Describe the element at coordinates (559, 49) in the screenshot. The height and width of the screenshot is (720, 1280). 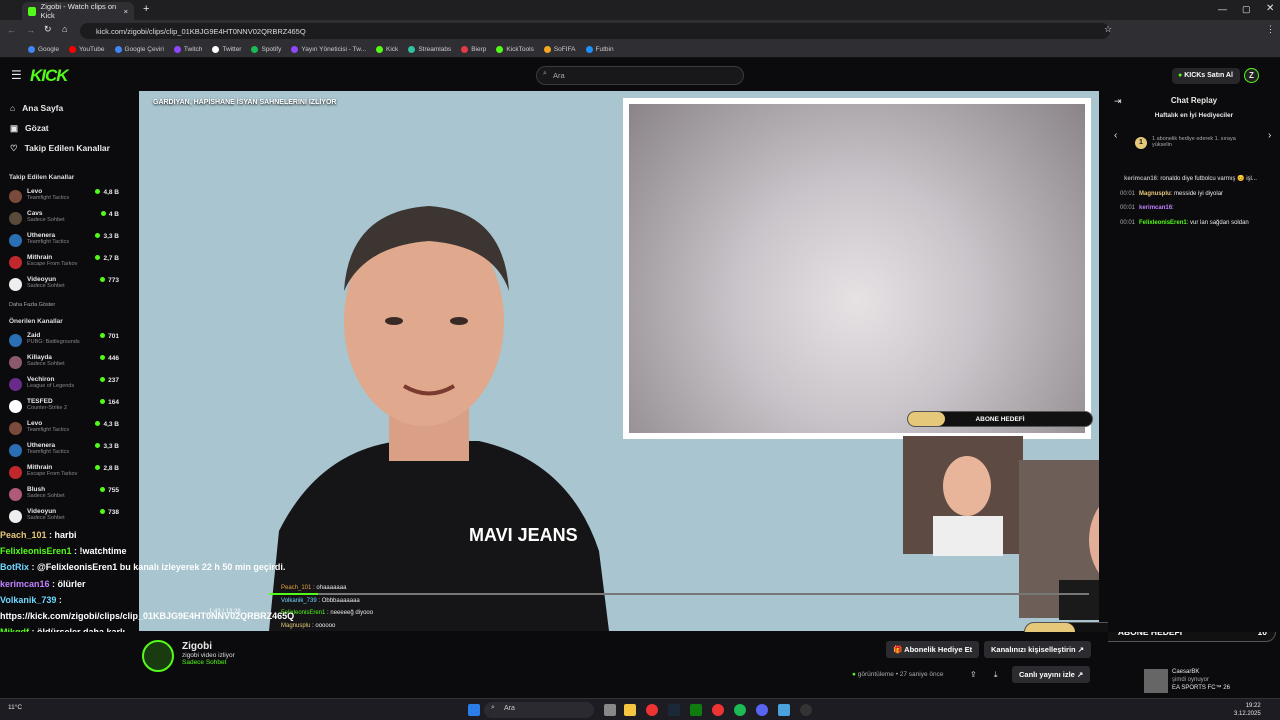
I see `bookmark-11: SoFIFA` at that location.